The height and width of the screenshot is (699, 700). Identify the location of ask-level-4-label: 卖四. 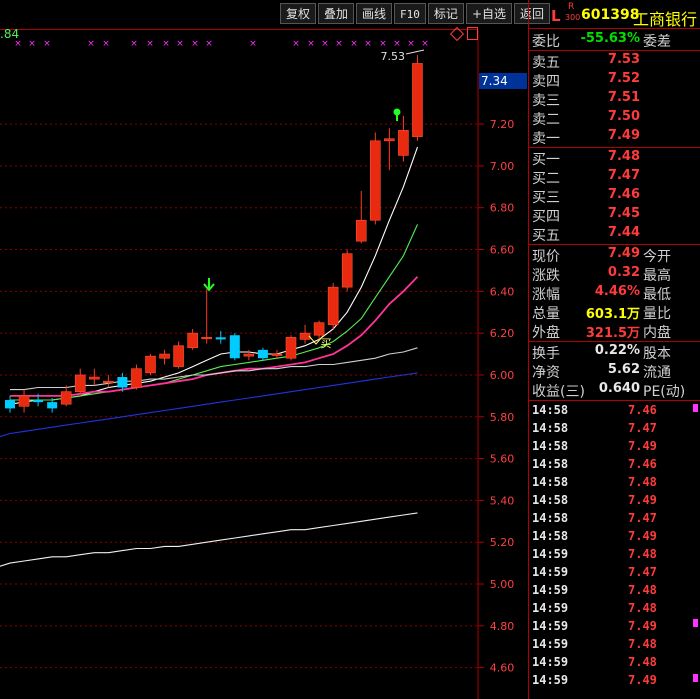
(546, 82).